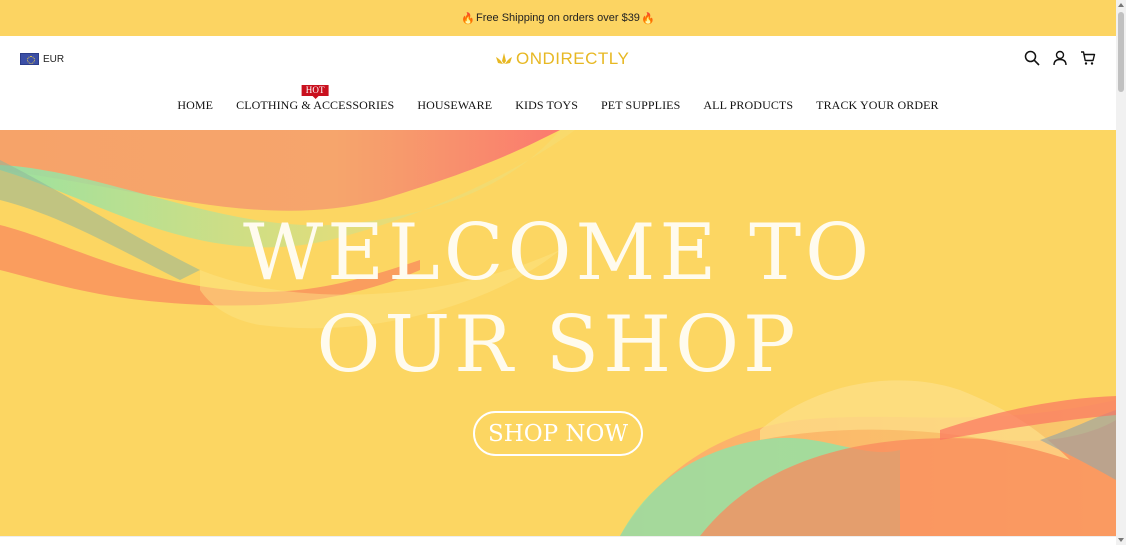 The height and width of the screenshot is (545, 1126). What do you see at coordinates (315, 105) in the screenshot?
I see `nav-clothing-label: CLOTHING & ACCESSORIES` at bounding box center [315, 105].